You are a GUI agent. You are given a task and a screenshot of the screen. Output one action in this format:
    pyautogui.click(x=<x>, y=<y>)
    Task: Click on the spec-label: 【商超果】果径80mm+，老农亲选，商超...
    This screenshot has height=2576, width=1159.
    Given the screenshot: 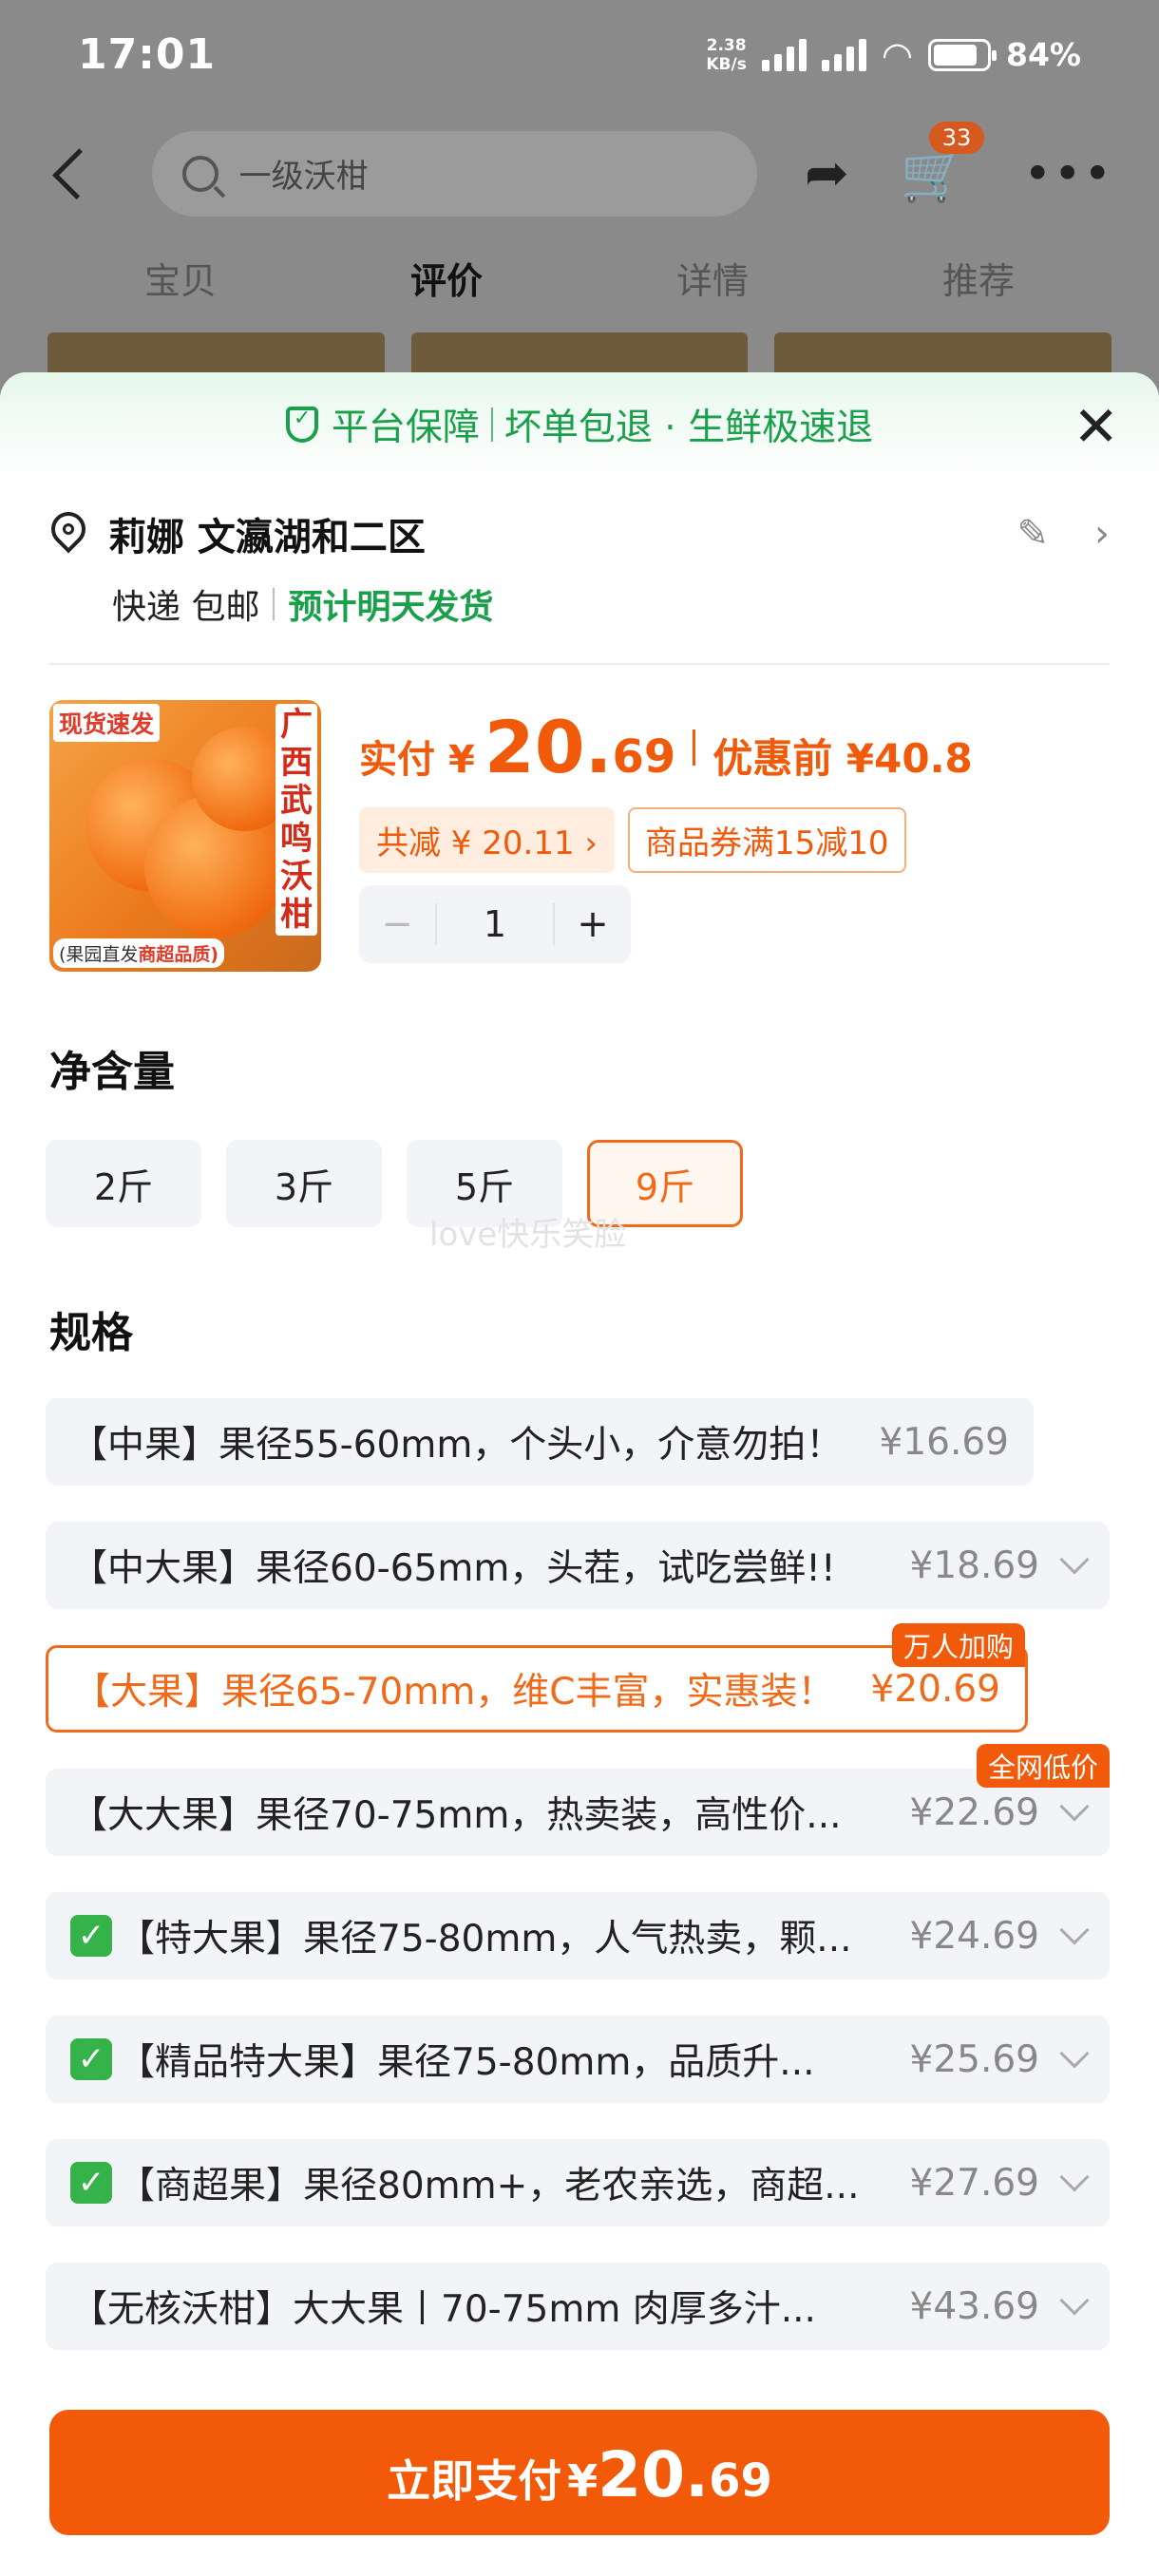 What is the action you would take?
    pyautogui.click(x=489, y=2186)
    